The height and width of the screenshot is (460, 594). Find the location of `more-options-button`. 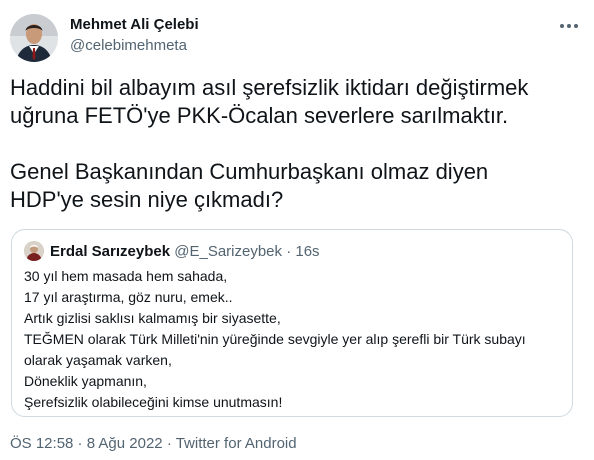

more-options-button is located at coordinates (569, 26).